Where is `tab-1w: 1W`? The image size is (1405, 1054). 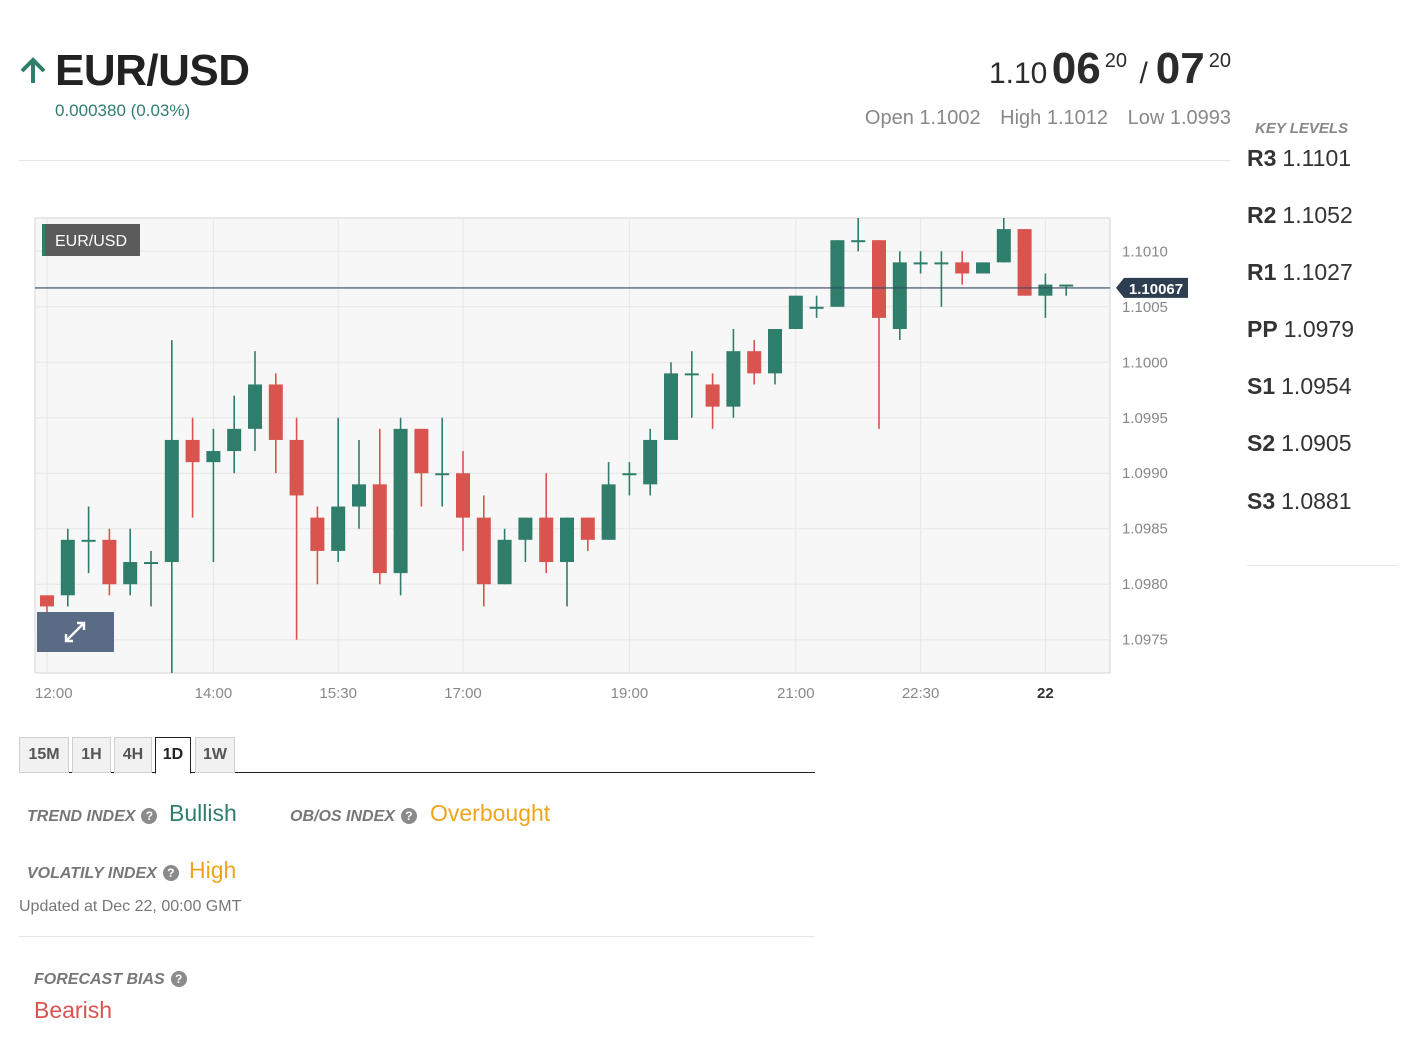 tab-1w: 1W is located at coordinates (215, 755).